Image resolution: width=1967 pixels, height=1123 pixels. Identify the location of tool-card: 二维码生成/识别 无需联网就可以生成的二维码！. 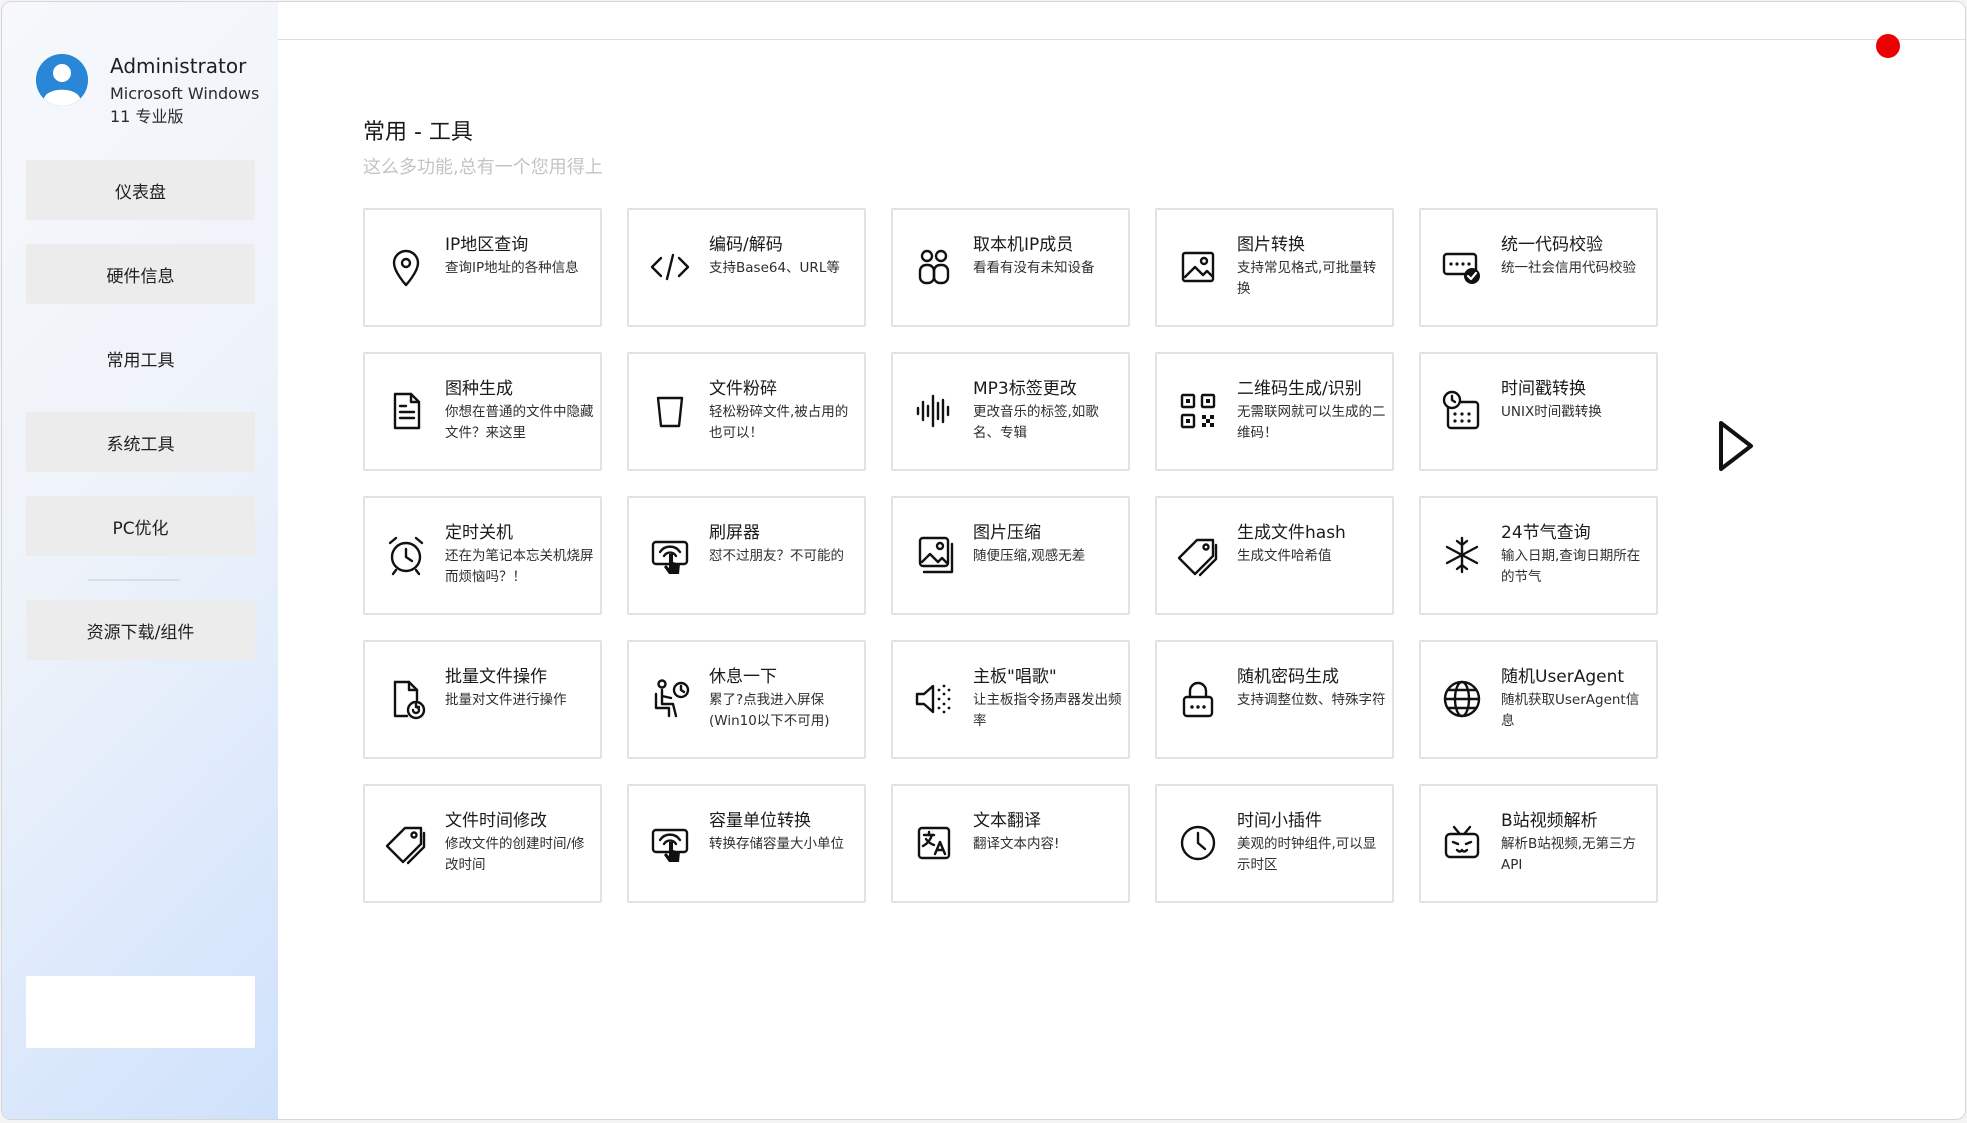
(1274, 411).